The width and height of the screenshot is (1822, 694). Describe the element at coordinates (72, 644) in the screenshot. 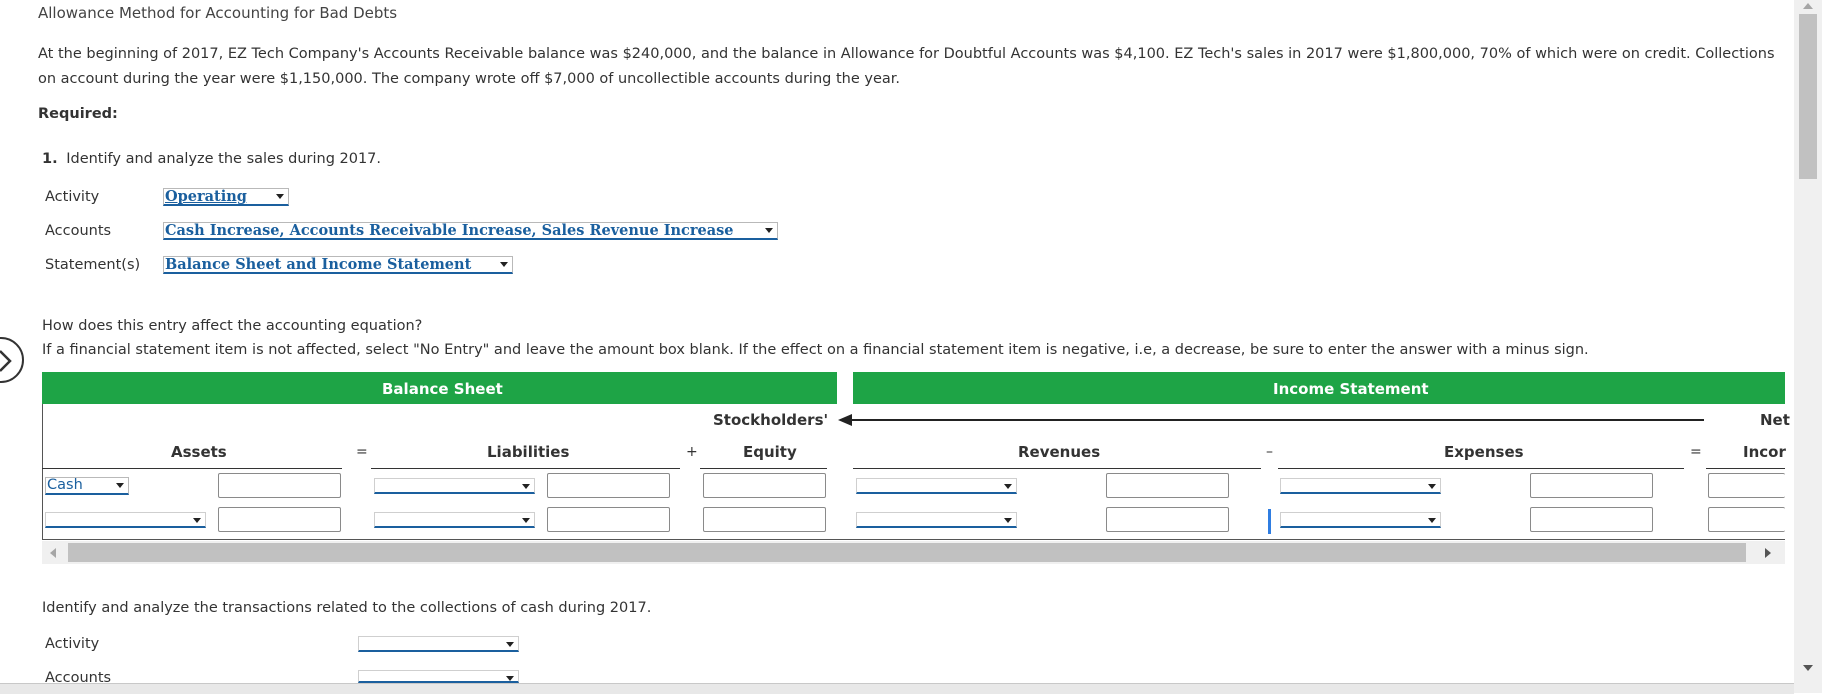

I see `question-2-activity-label: Activity` at that location.